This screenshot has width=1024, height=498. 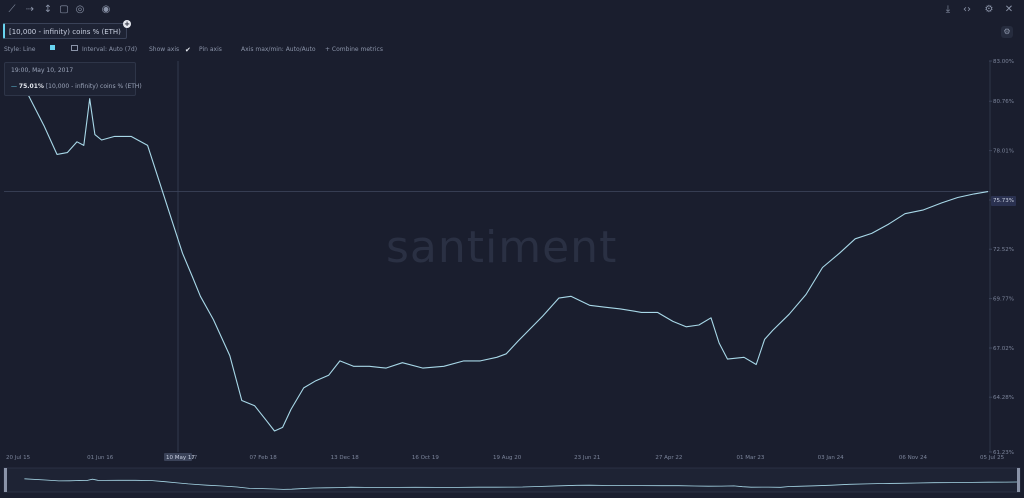 What do you see at coordinates (992, 458) in the screenshot?
I see `x-tick-label: 05 Jul 25` at bounding box center [992, 458].